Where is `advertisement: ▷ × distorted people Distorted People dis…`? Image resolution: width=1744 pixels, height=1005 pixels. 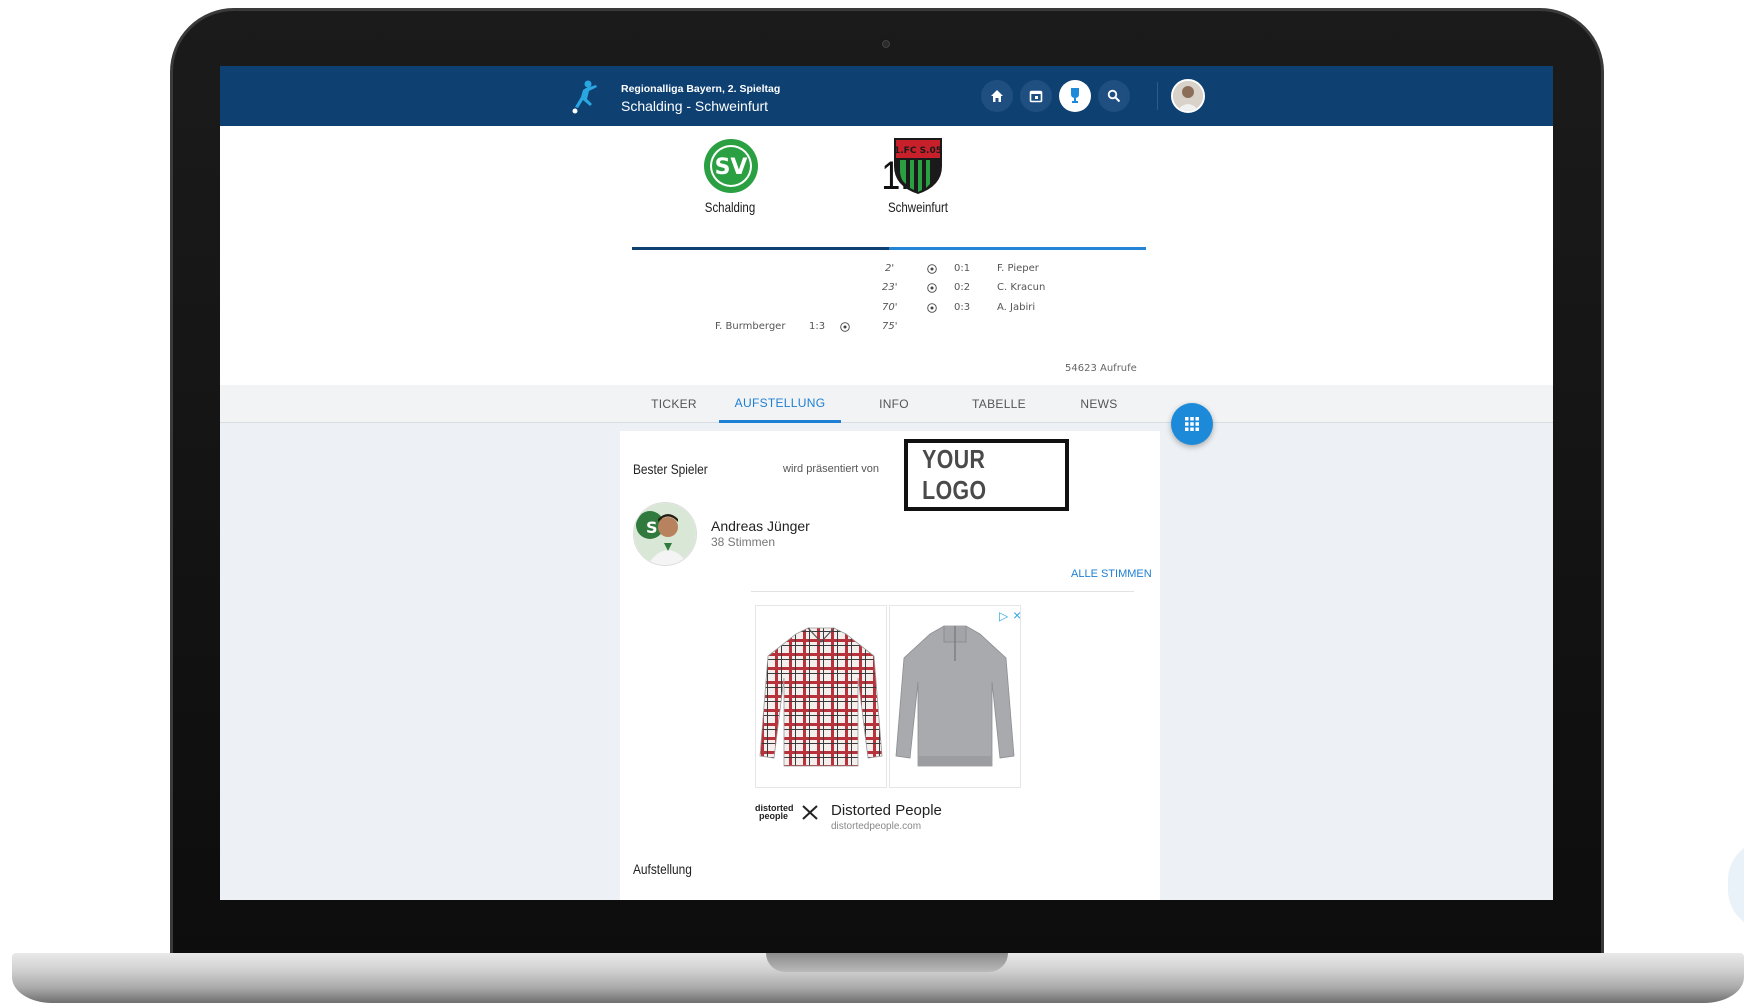
advertisement: ▷ × distorted people Distorted People dis… is located at coordinates (889, 718).